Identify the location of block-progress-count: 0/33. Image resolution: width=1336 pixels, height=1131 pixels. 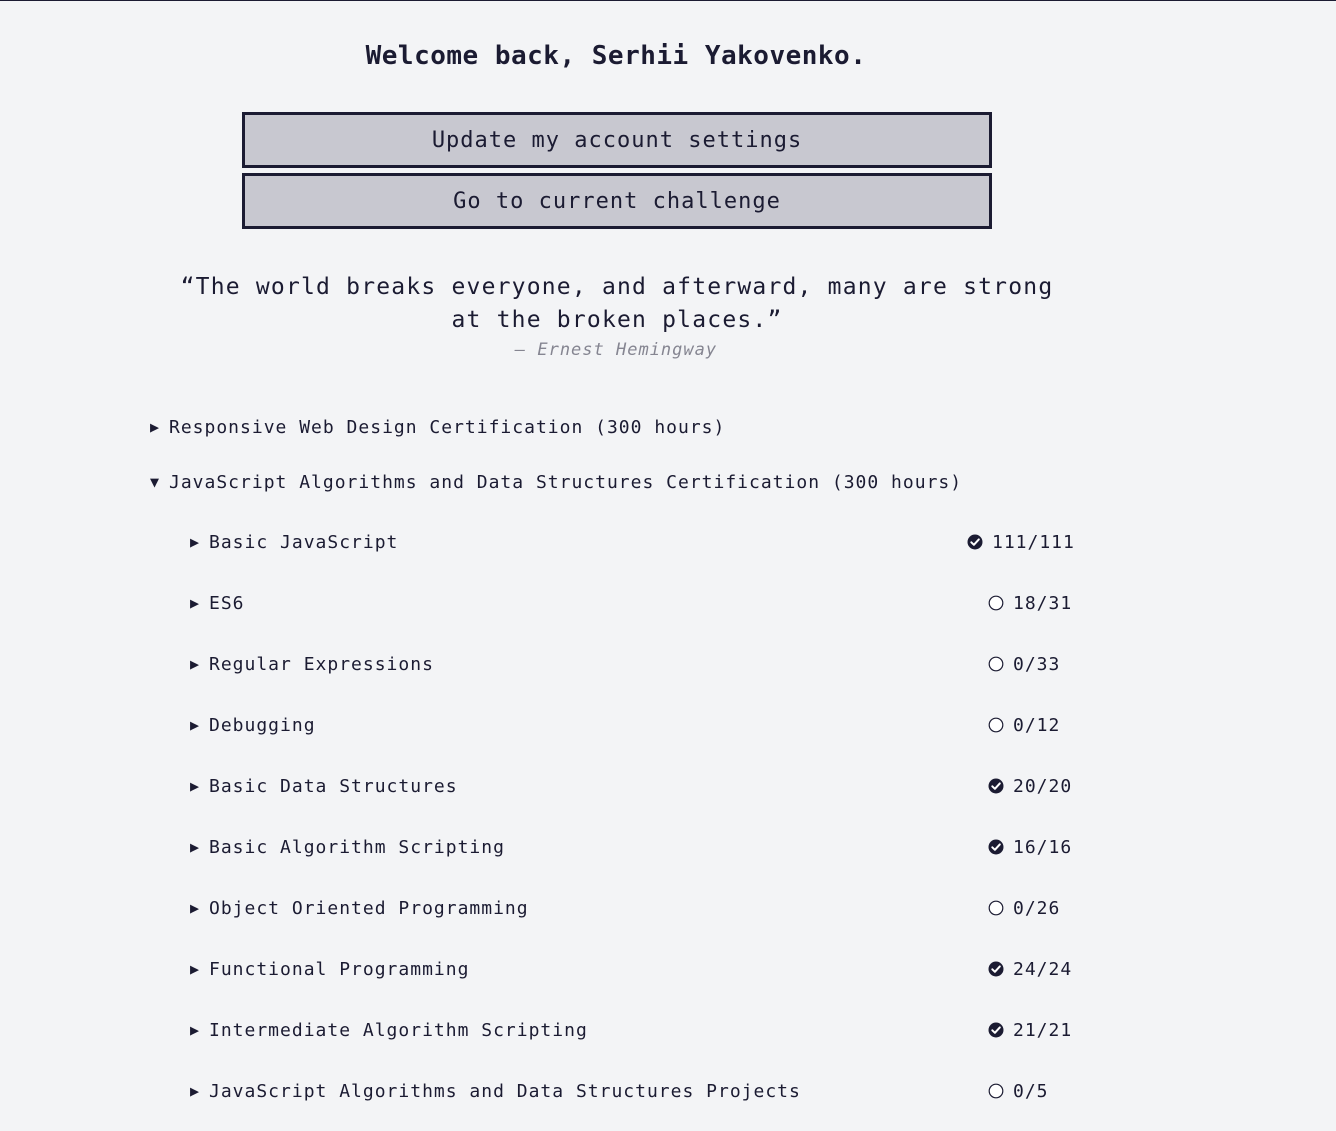
(1037, 664).